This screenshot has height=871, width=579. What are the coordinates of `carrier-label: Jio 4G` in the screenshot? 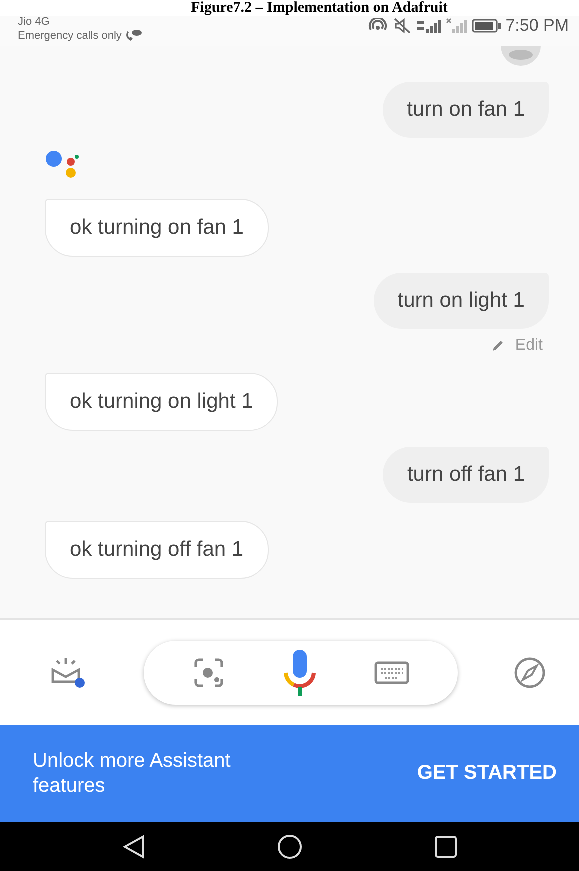 It's located at (34, 22).